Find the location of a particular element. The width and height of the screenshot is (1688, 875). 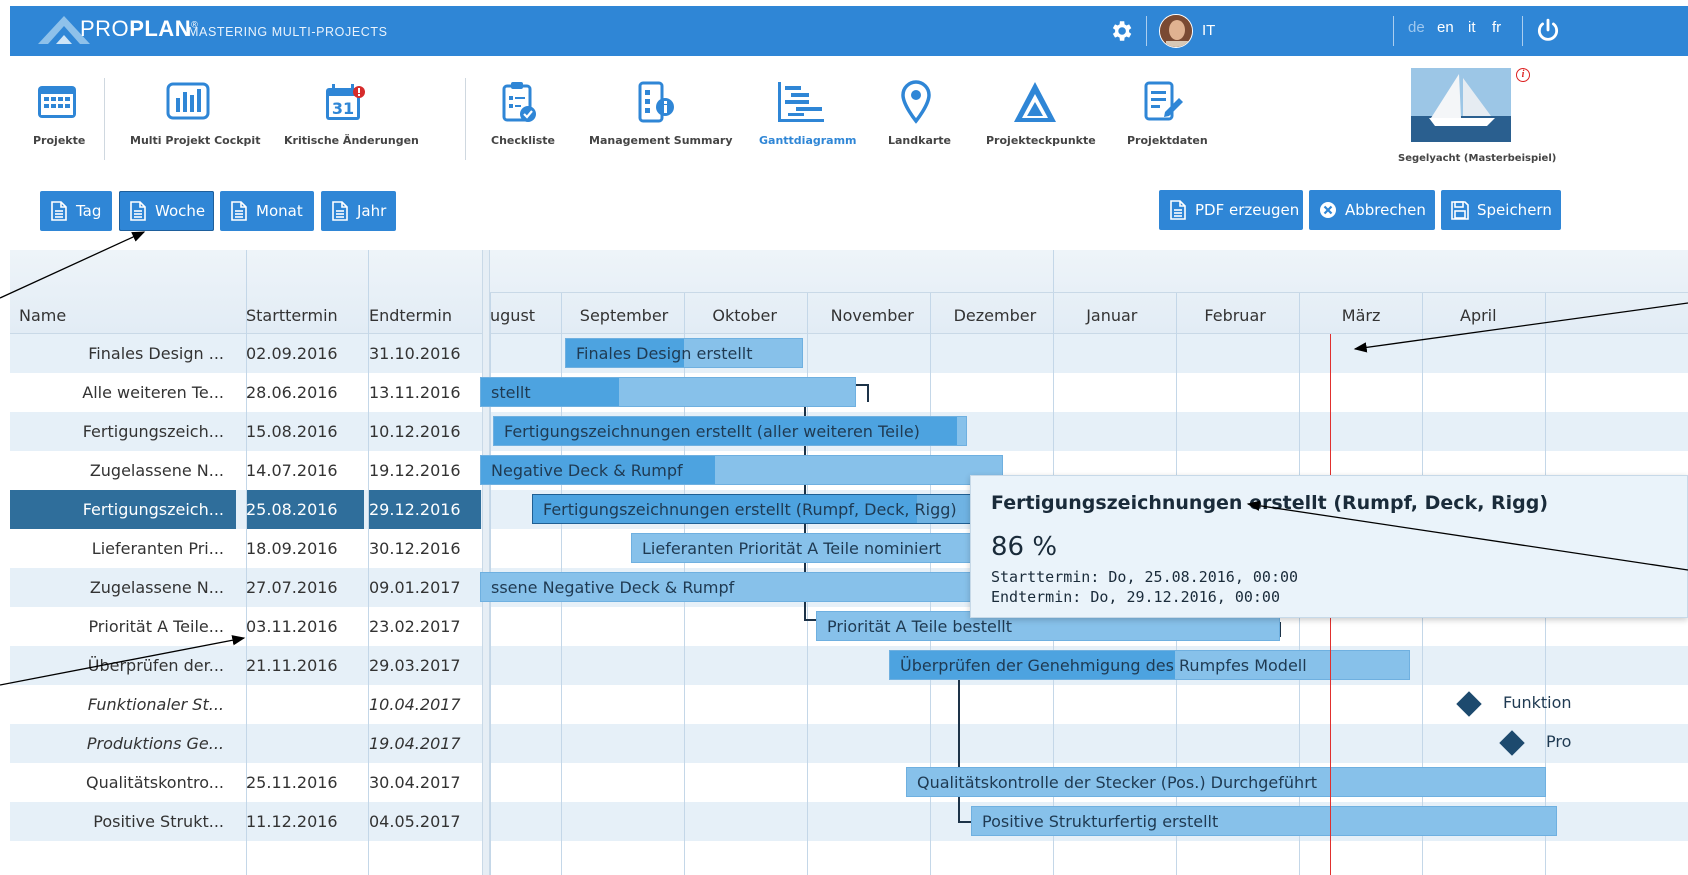

gantt-bar-label: stellt is located at coordinates (511, 392).